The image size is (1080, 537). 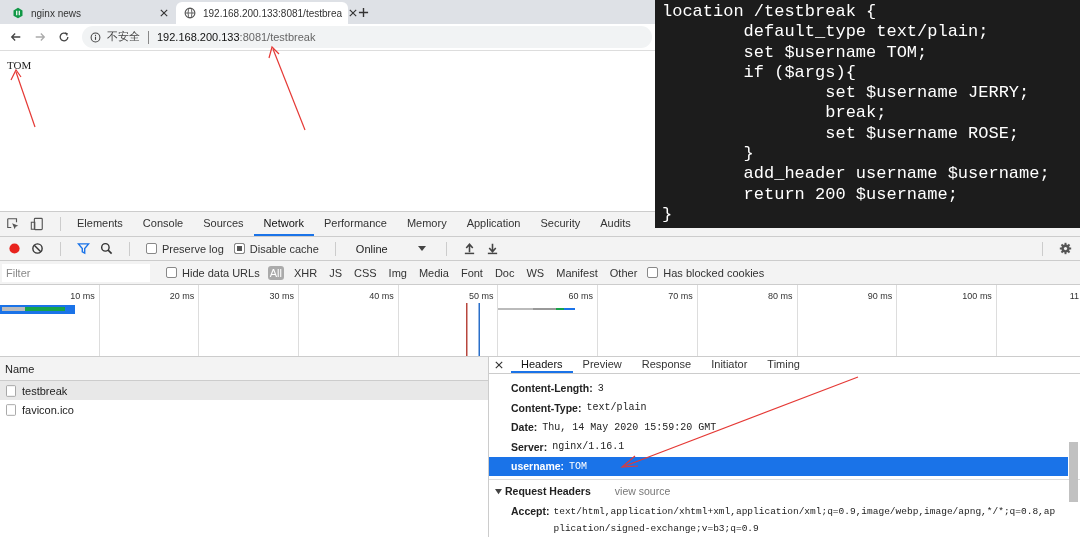 What do you see at coordinates (90, 13) in the screenshot?
I see `browser-tab: nginx news` at bounding box center [90, 13].